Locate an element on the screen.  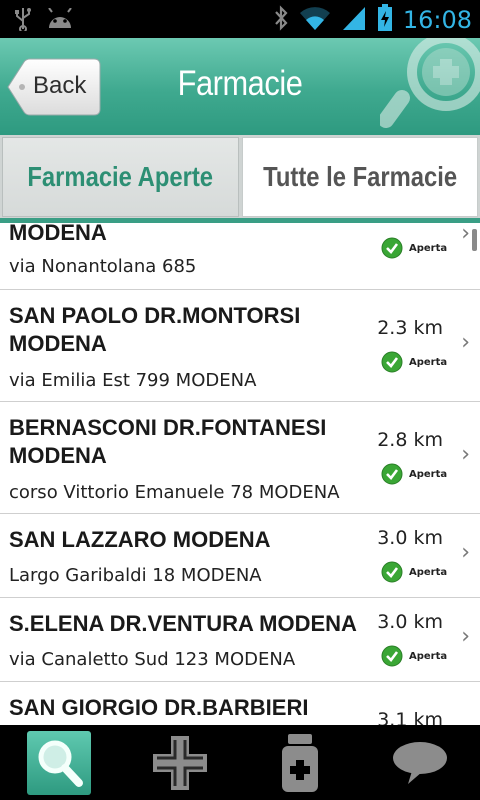
tab-farmacie-aperte-label: Farmacie Aperte is located at coordinates (120, 176).